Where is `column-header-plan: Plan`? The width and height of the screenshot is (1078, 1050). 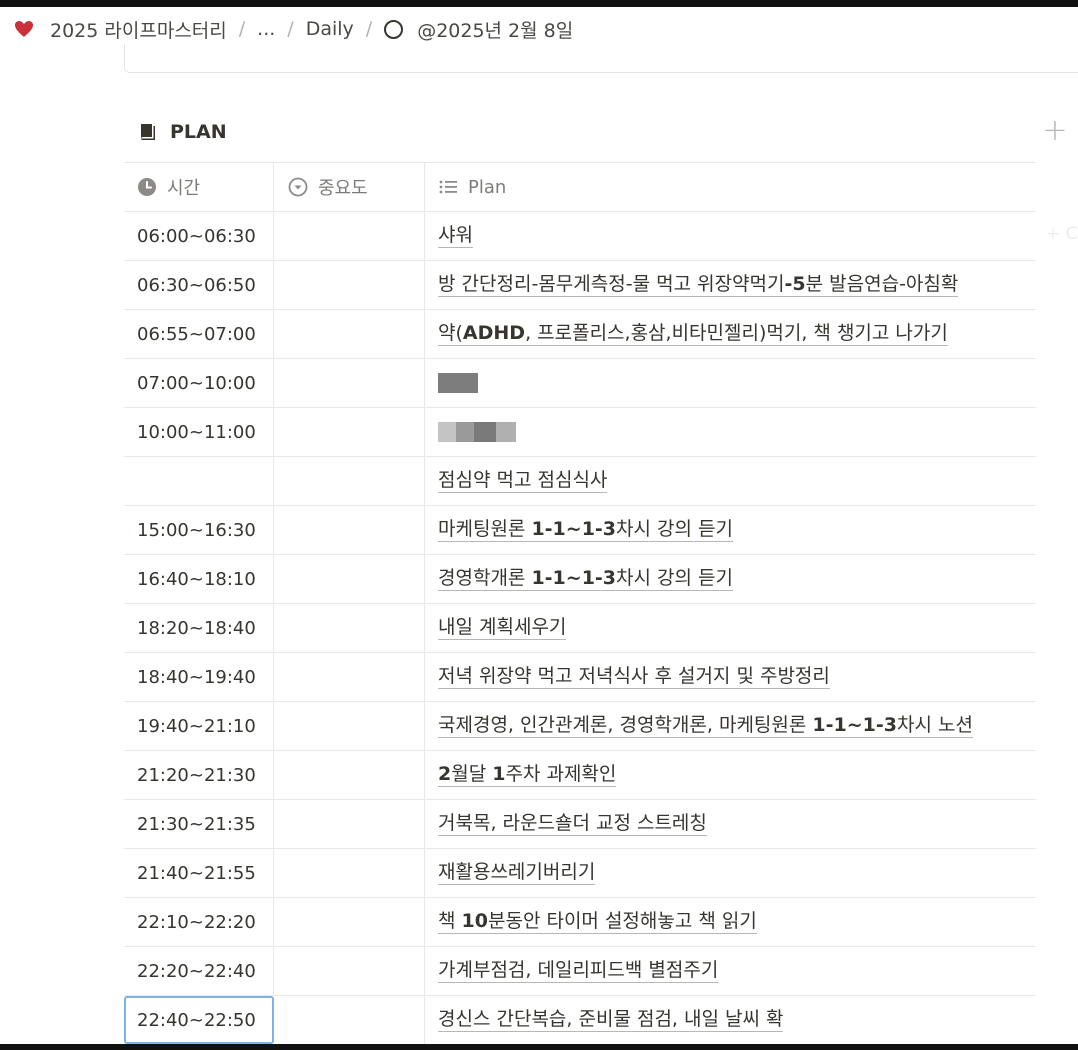
column-header-plan: Plan is located at coordinates (730, 187).